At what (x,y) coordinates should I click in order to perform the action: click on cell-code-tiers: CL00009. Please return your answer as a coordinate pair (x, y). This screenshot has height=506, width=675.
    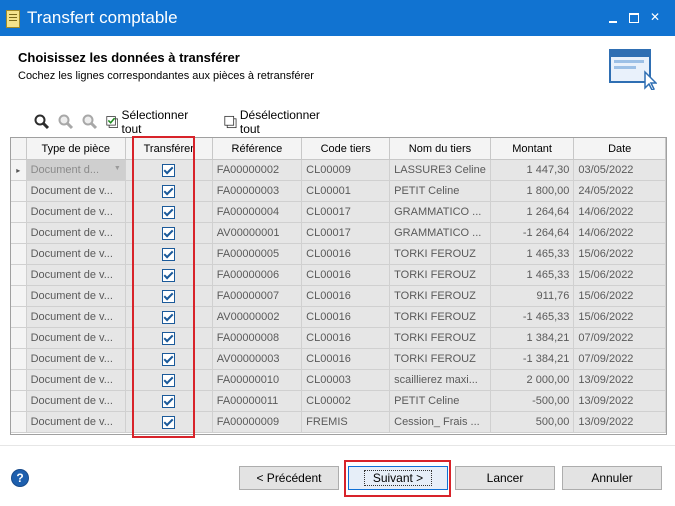
    Looking at the image, I should click on (346, 170).